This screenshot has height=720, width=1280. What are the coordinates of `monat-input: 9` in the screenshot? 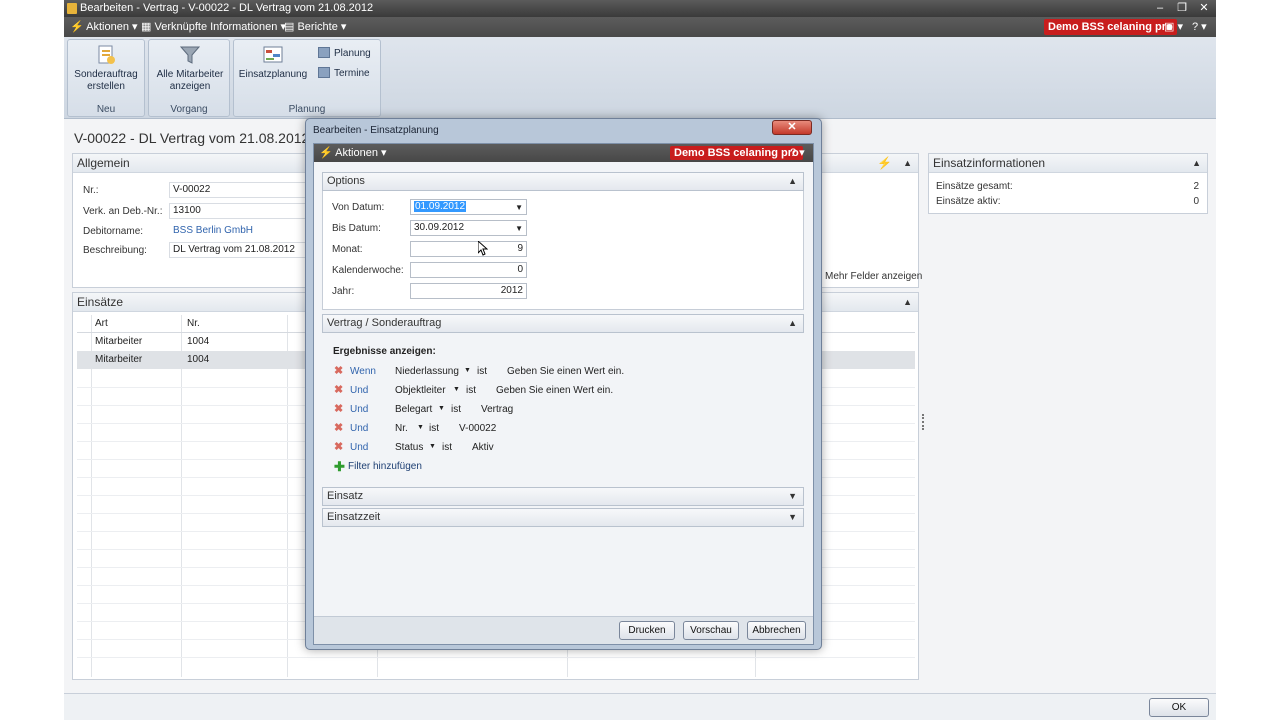 It's located at (468, 249).